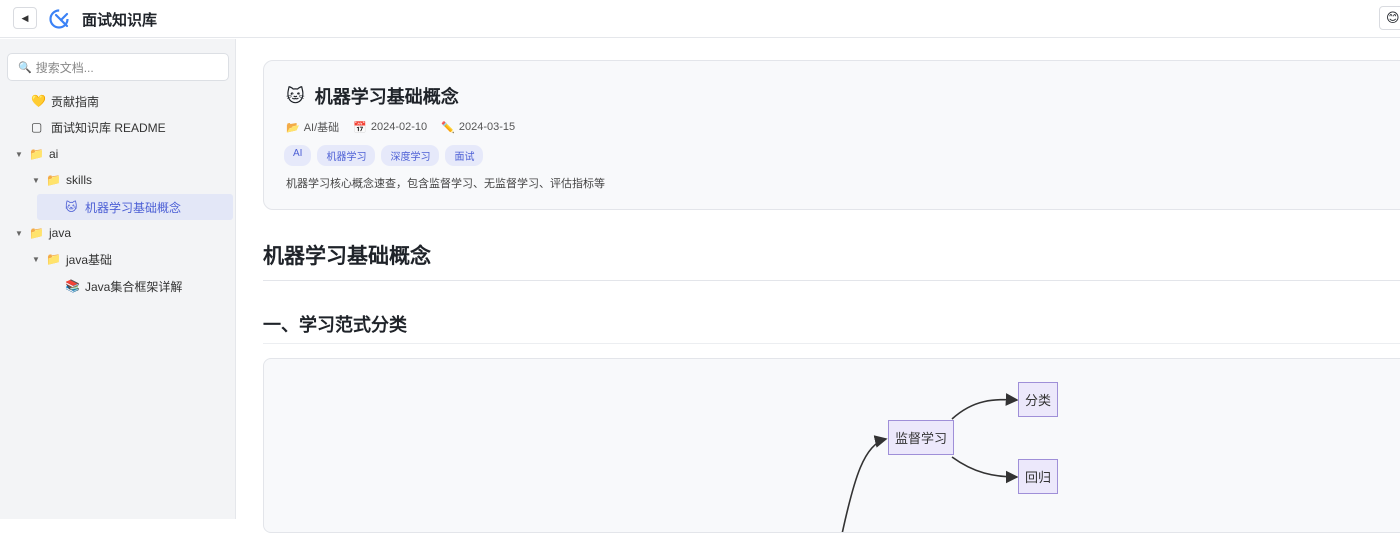  I want to click on collapse-sidebar-button: ◀, so click(25, 18).